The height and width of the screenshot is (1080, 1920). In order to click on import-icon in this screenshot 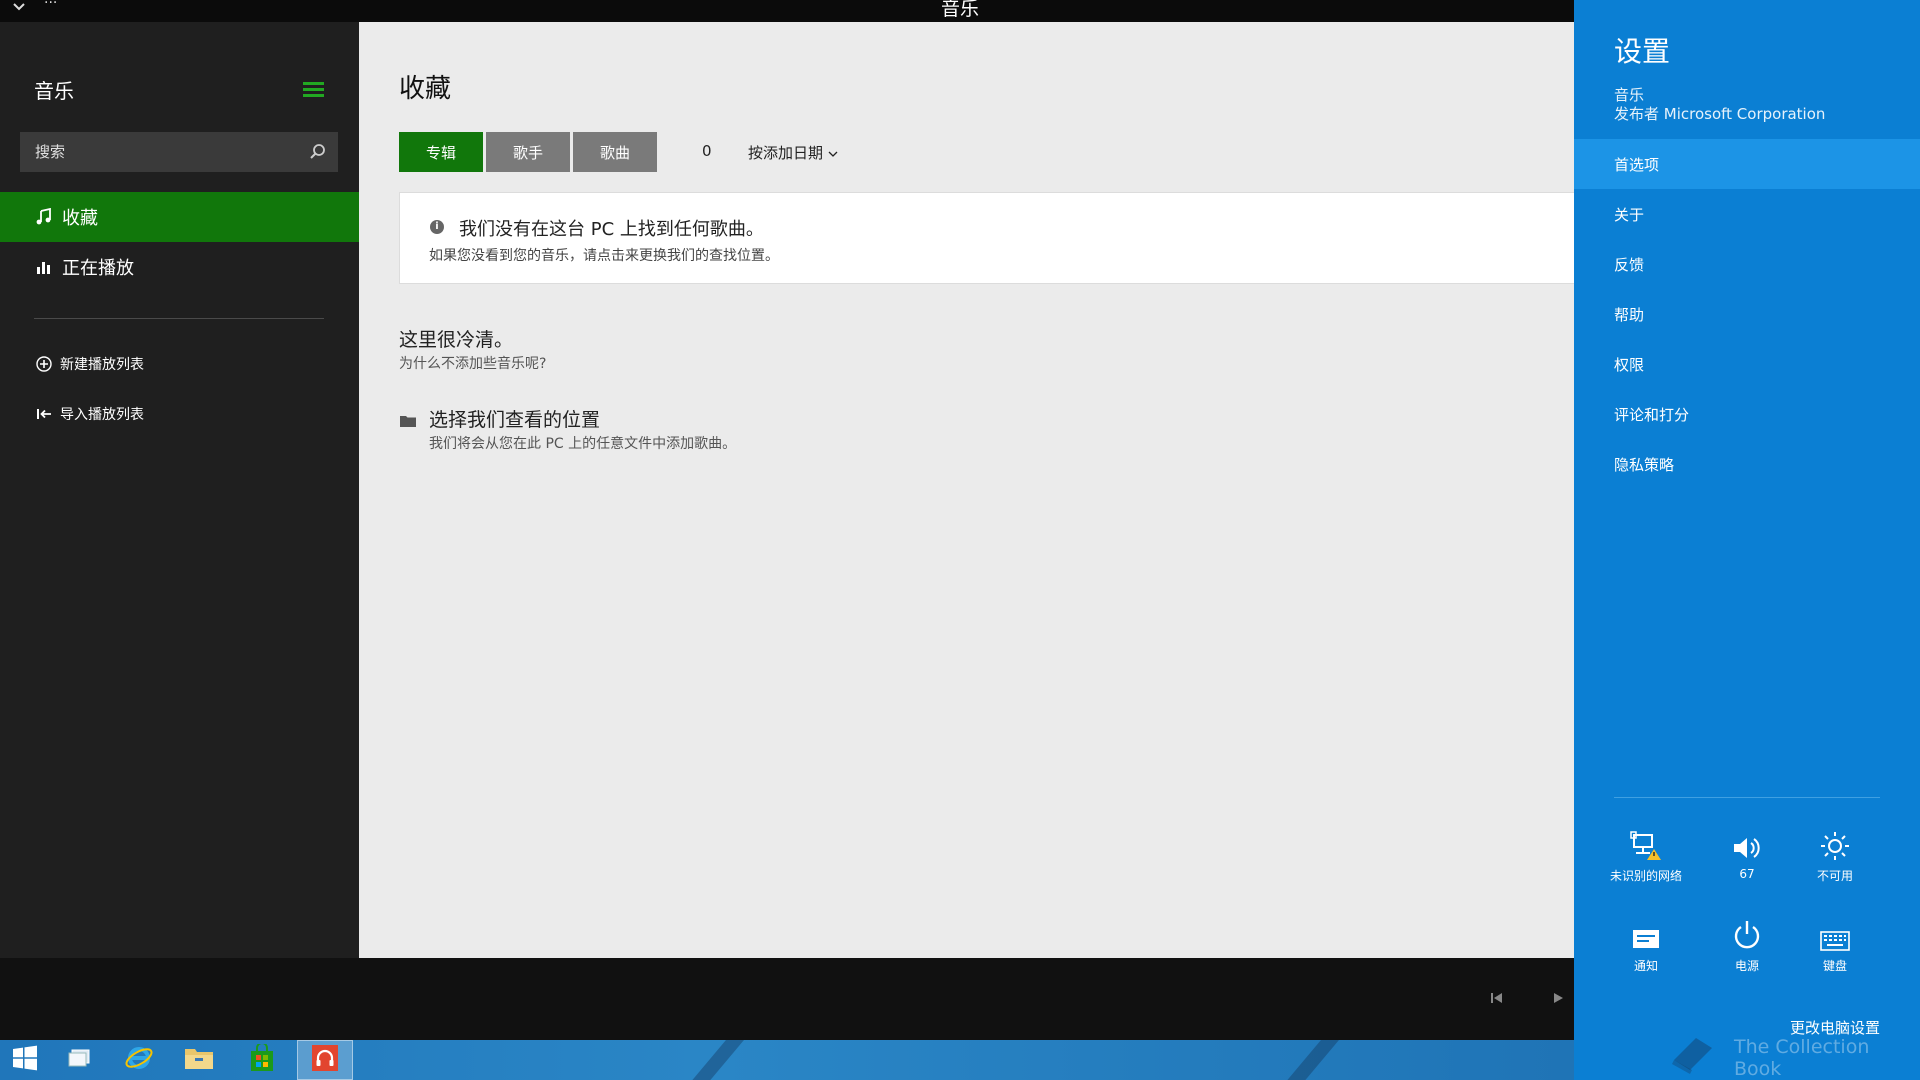, I will do `click(44, 414)`.